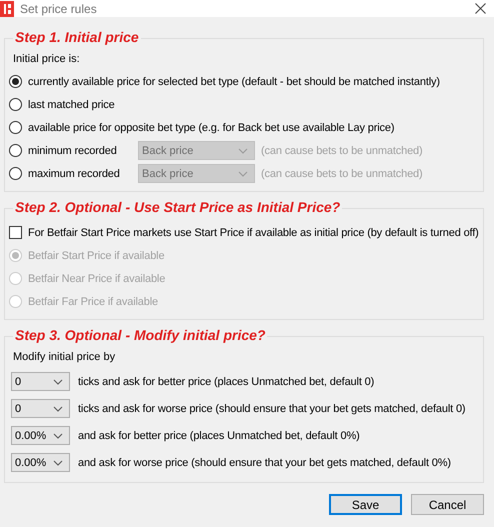  What do you see at coordinates (71, 104) in the screenshot?
I see `option-label: last matched price` at bounding box center [71, 104].